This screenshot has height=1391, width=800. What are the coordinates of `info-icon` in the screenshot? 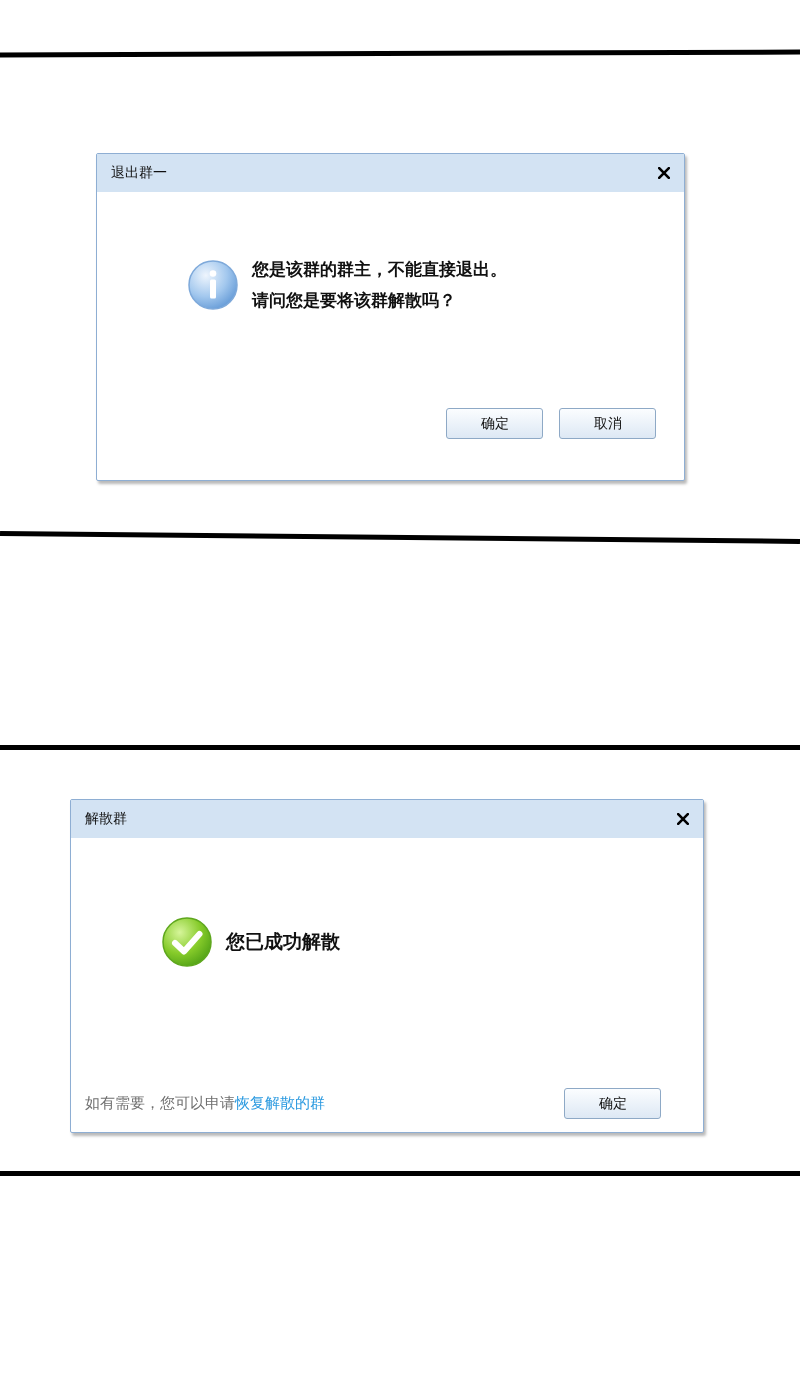 It's located at (213, 285).